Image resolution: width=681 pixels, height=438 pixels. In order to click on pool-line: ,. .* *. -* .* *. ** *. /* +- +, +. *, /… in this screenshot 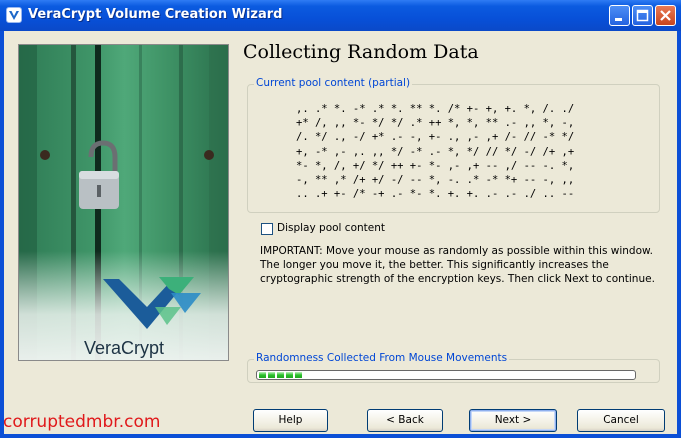, I will do `click(435, 109)`.